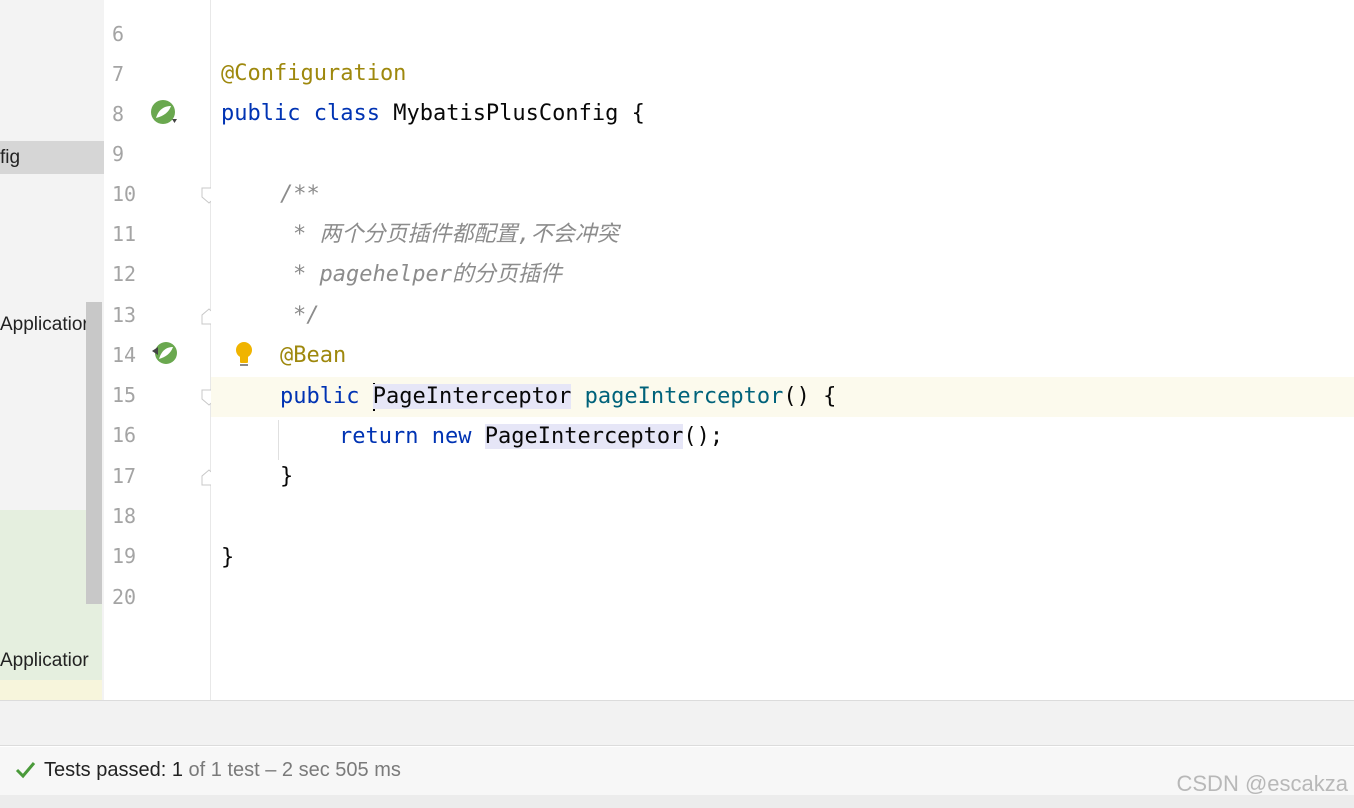 This screenshot has width=1354, height=808. I want to click on line-number: 20, so click(124, 597).